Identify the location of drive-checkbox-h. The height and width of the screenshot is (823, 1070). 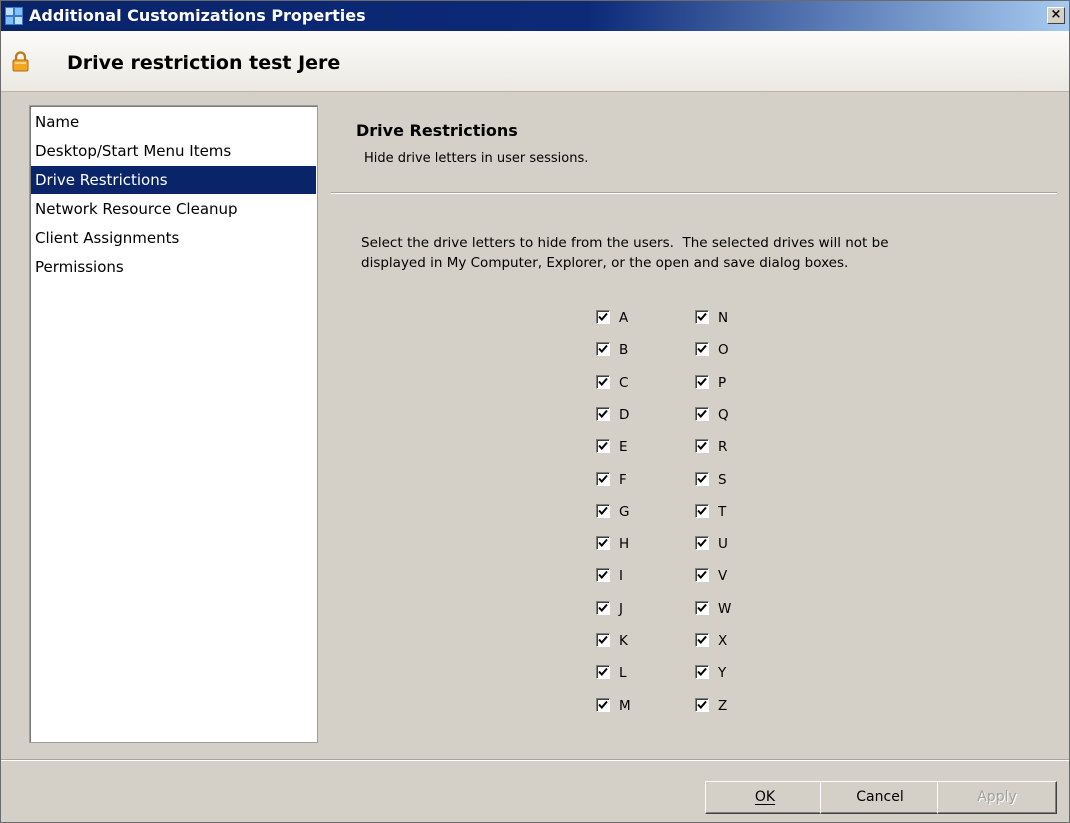
(603, 543).